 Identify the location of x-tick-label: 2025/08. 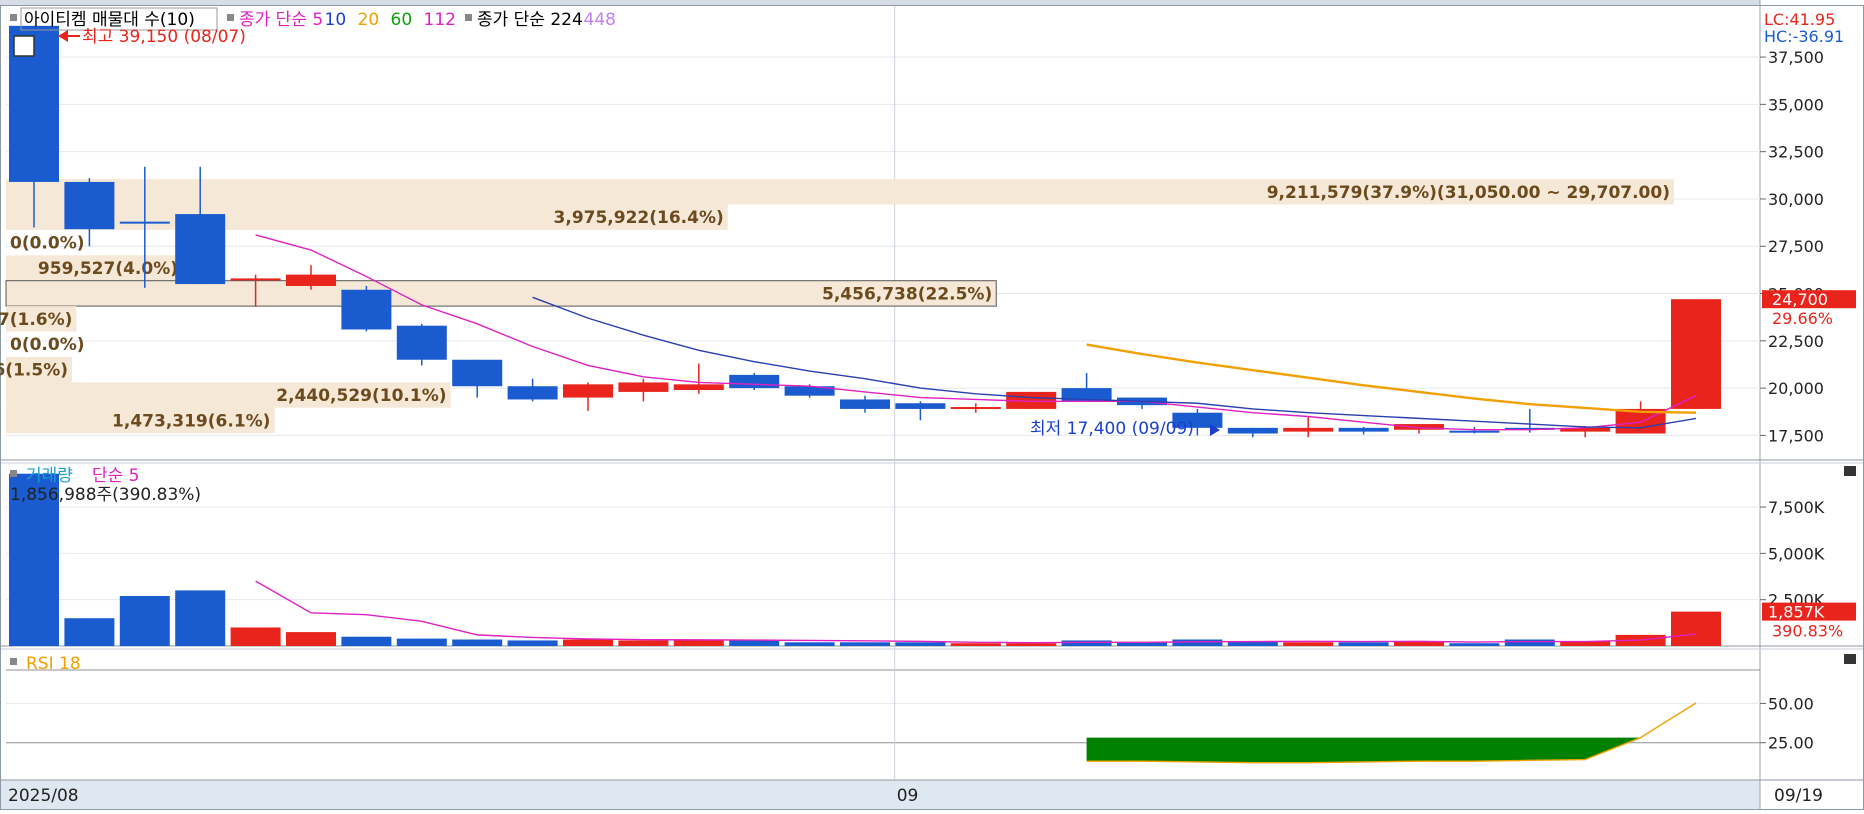
(43, 796).